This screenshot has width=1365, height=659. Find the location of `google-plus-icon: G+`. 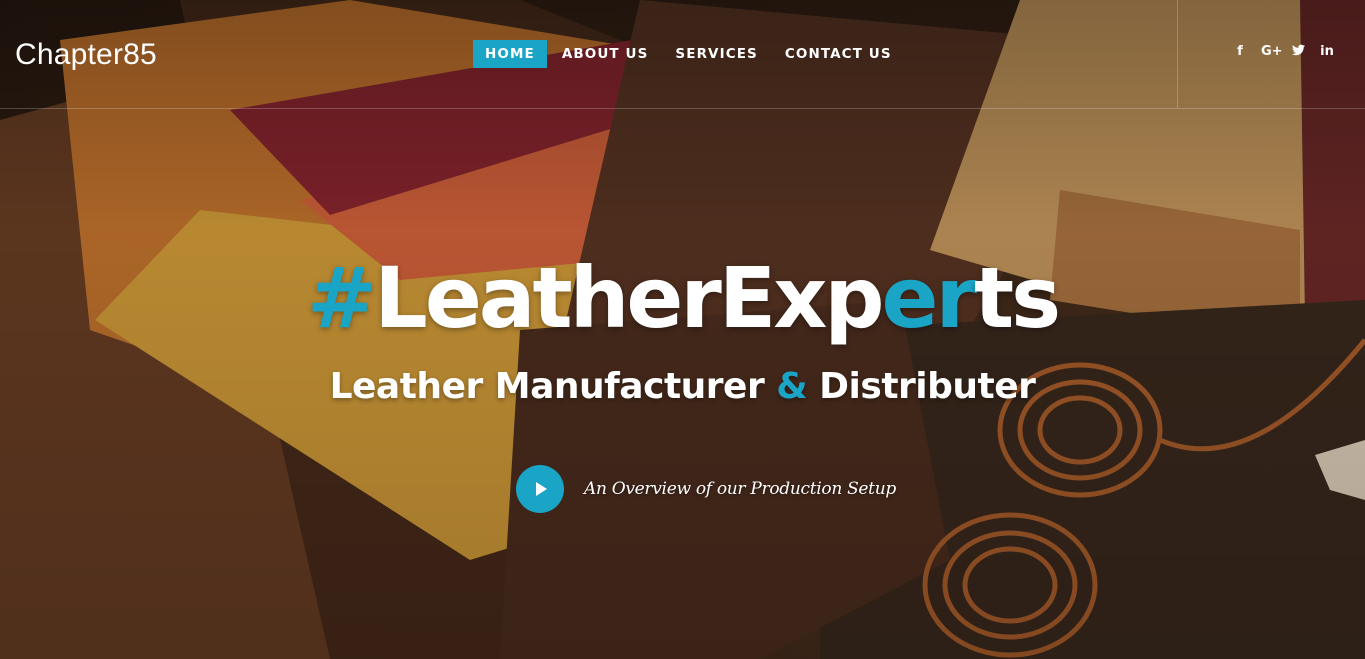

google-plus-icon: G+ is located at coordinates (1272, 52).